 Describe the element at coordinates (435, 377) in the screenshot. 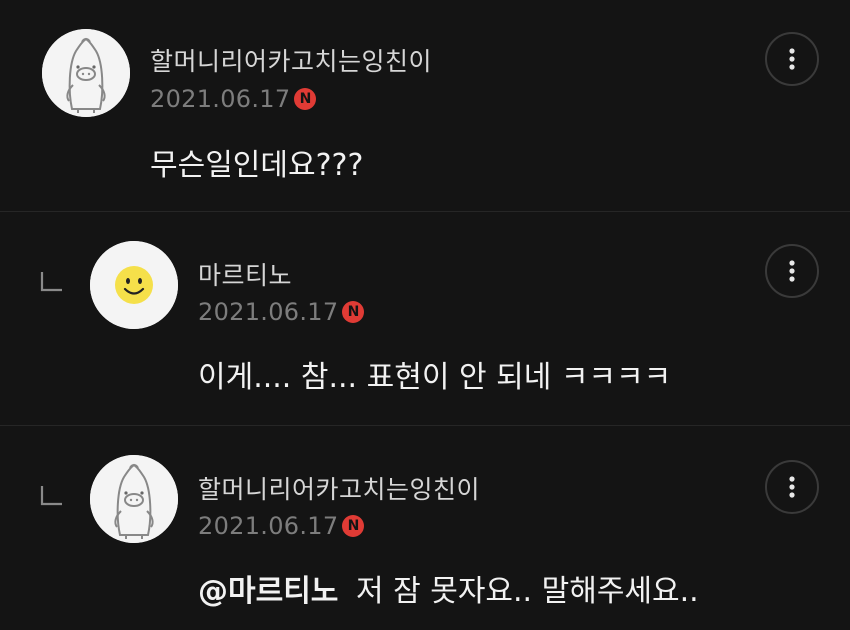

I see `comment-body: 이게.... 참... 표현이 안 되네 ㅋㅋㅋㅋ` at that location.